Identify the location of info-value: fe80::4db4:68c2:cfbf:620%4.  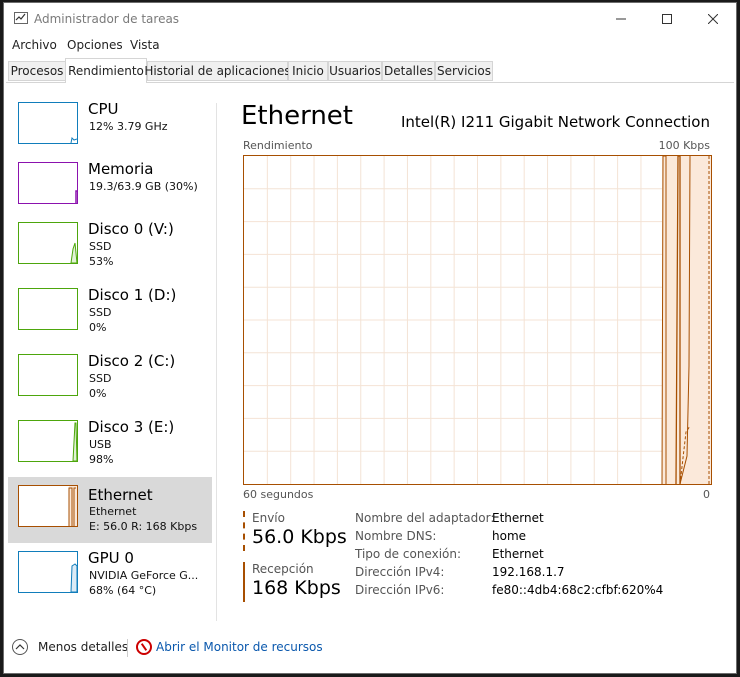
(578, 590).